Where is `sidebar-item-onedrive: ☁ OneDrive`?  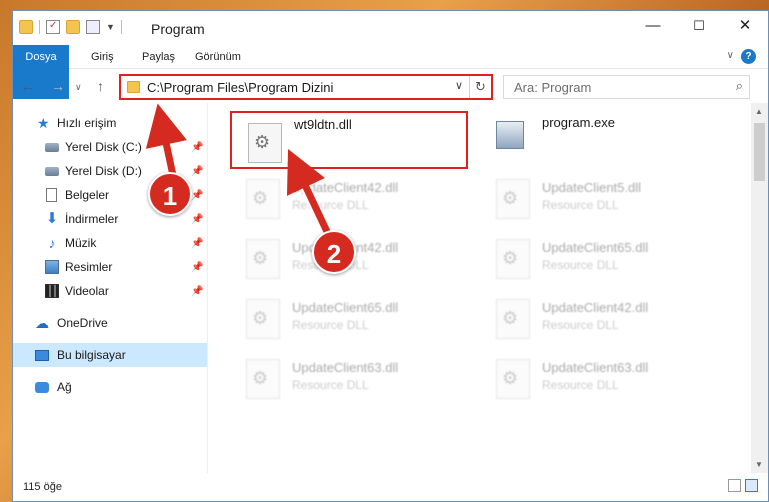
sidebar-item-onedrive: ☁ OneDrive is located at coordinates (110, 323).